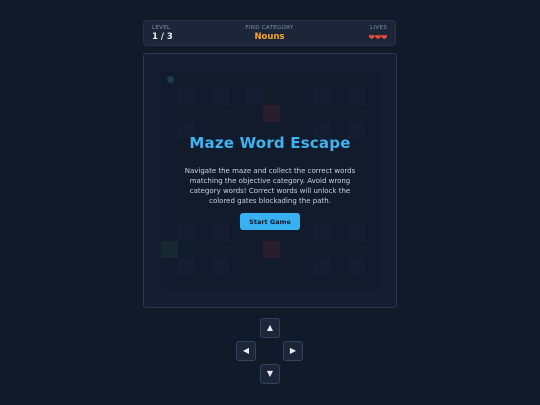 This screenshot has width=540, height=405. Describe the element at coordinates (270, 221) in the screenshot. I see `start-game-button: Start Game` at that location.